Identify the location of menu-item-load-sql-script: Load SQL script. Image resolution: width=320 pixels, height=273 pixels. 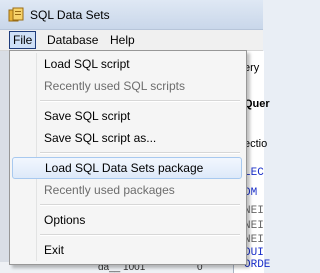
(127, 64).